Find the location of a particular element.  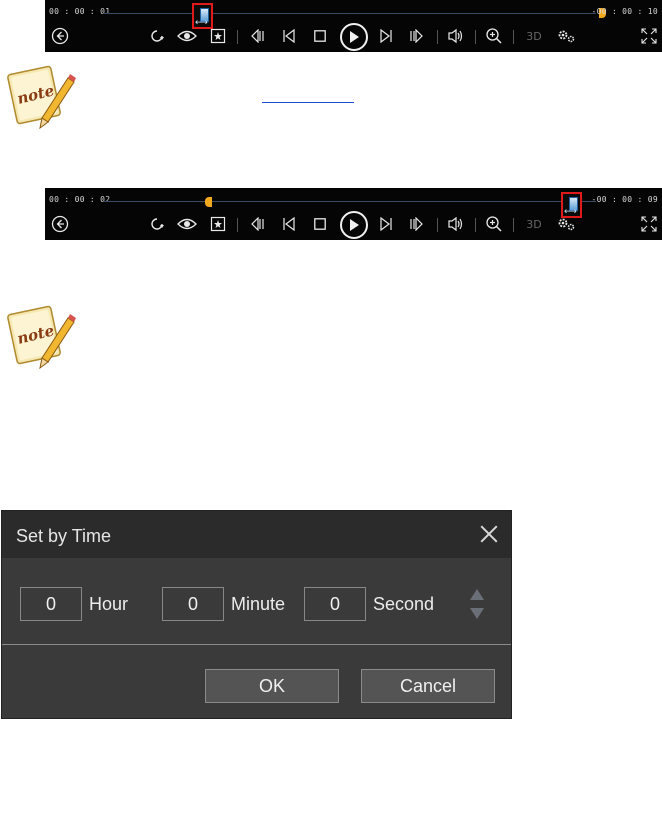

minute-label: Minute is located at coordinates (258, 604).